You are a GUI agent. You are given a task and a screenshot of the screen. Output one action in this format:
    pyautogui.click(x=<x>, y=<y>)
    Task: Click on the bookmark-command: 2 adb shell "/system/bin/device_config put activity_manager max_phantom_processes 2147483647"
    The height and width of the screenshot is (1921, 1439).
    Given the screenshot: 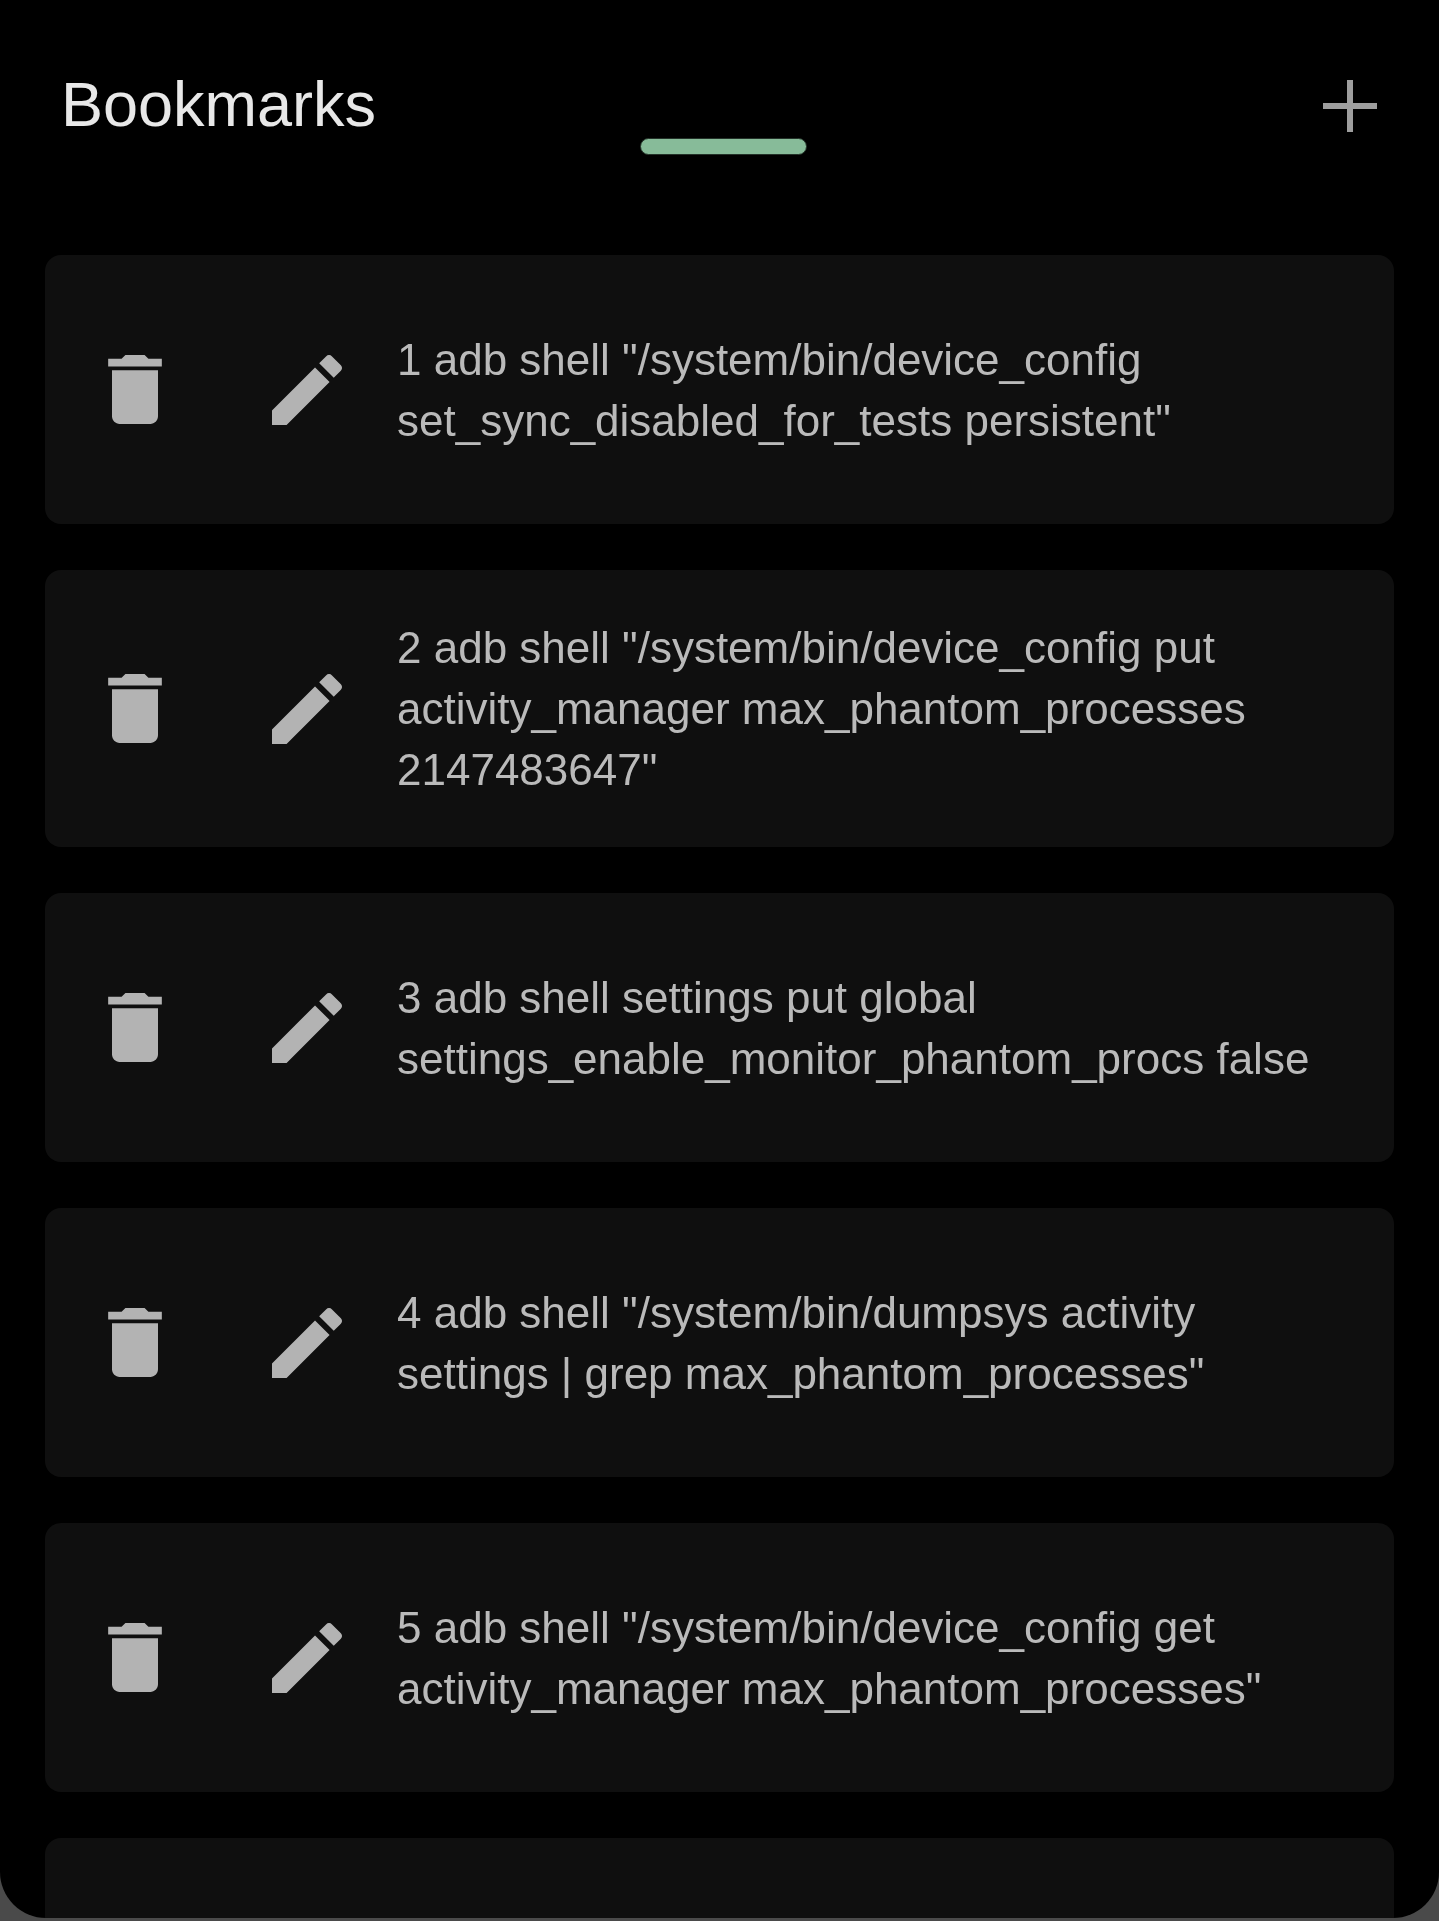 What is the action you would take?
    pyautogui.click(x=822, y=709)
    